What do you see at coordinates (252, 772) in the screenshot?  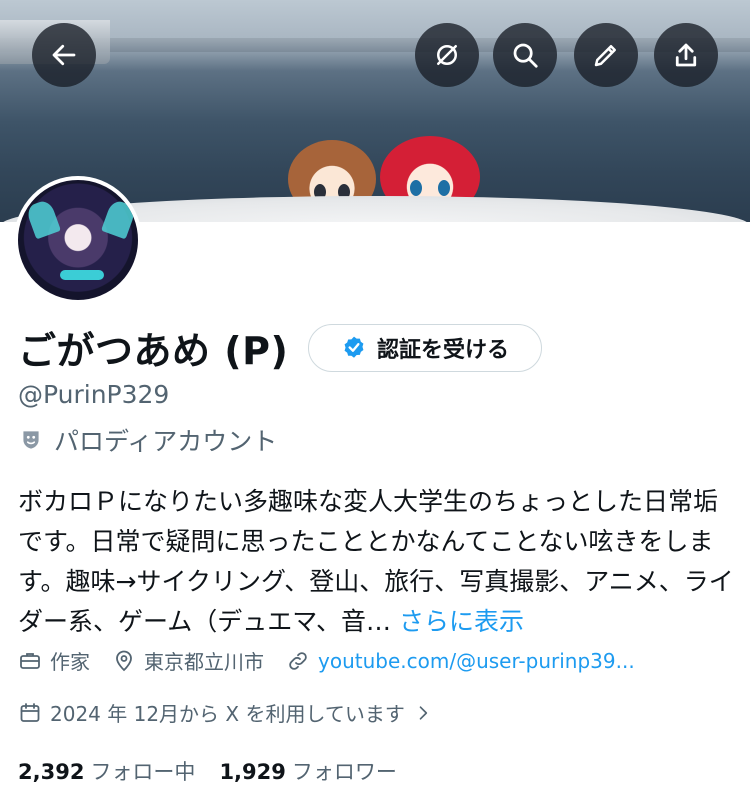 I see `followers-count: 1,929` at bounding box center [252, 772].